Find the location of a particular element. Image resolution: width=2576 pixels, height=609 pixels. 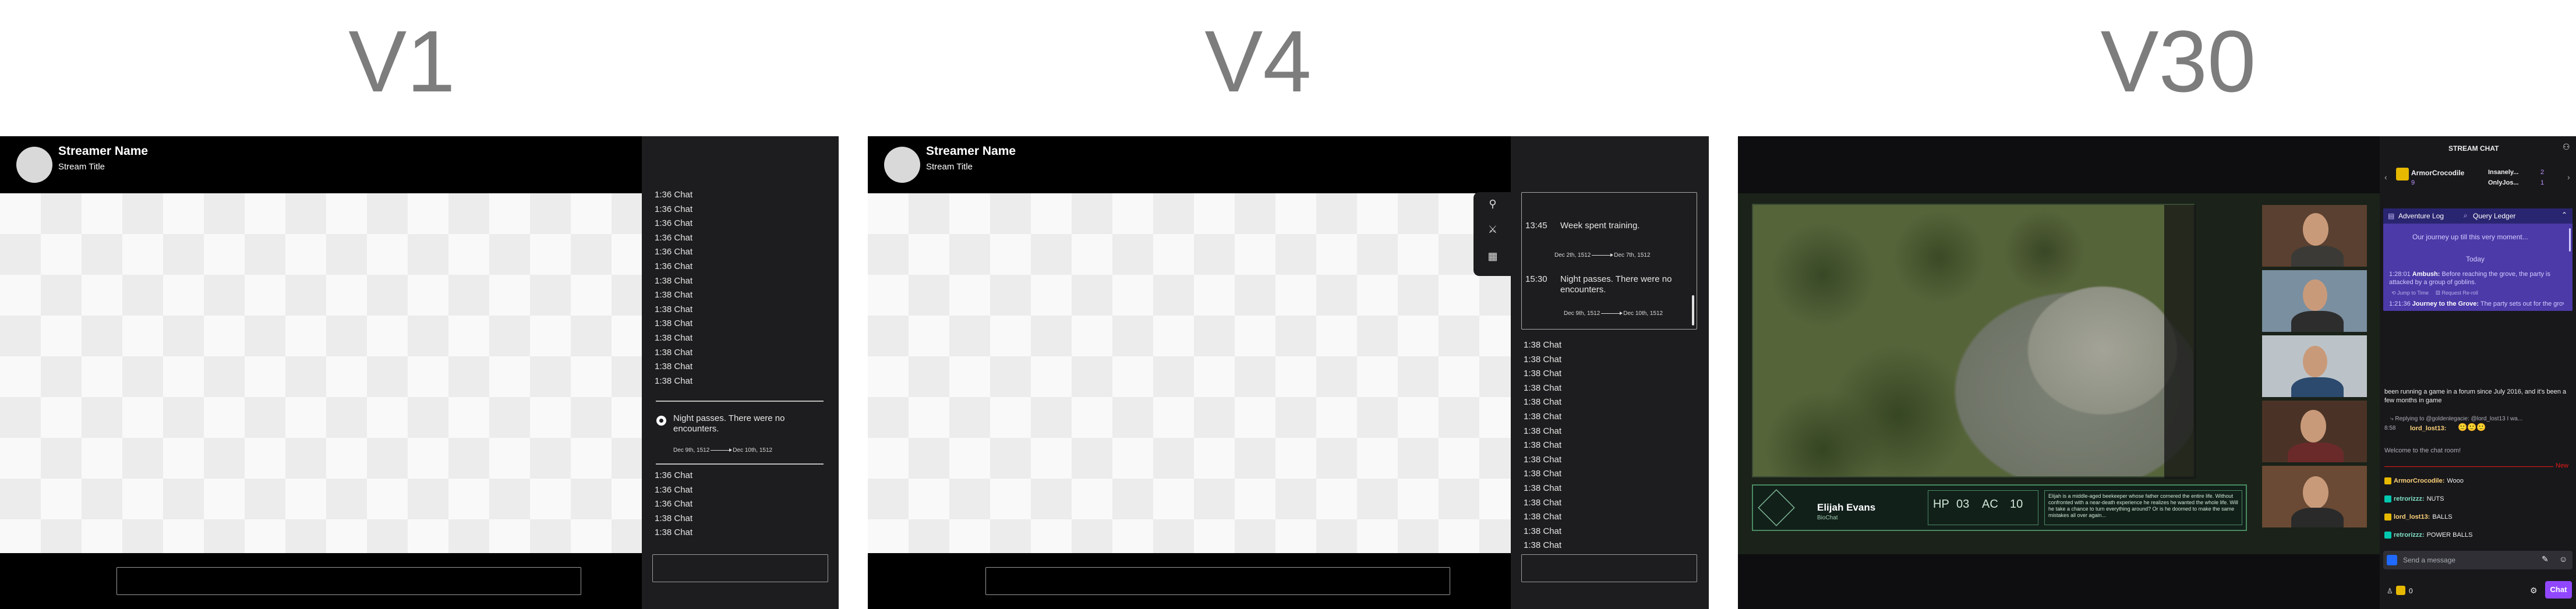

points-count: 0 is located at coordinates (2411, 591).